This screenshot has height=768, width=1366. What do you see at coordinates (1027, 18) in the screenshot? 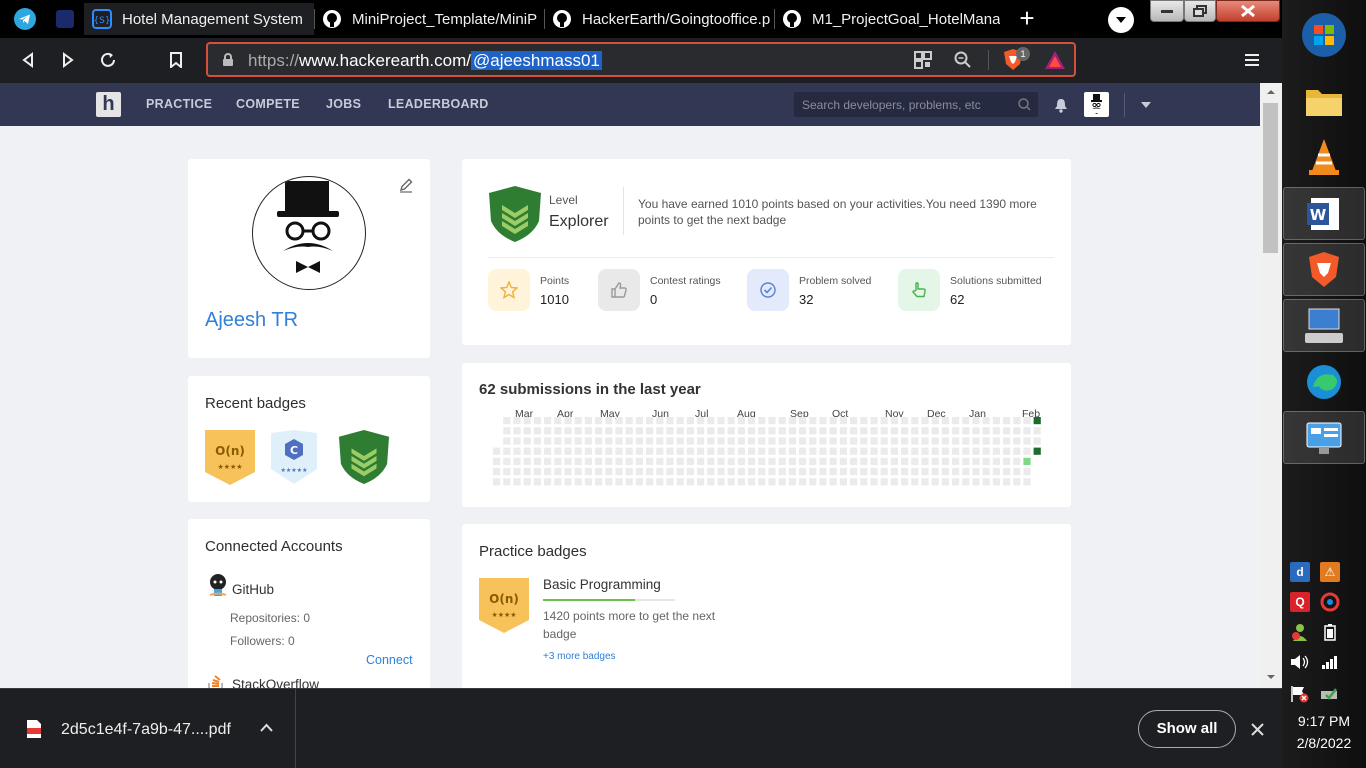
I see `new-tab-button: +` at bounding box center [1027, 18].